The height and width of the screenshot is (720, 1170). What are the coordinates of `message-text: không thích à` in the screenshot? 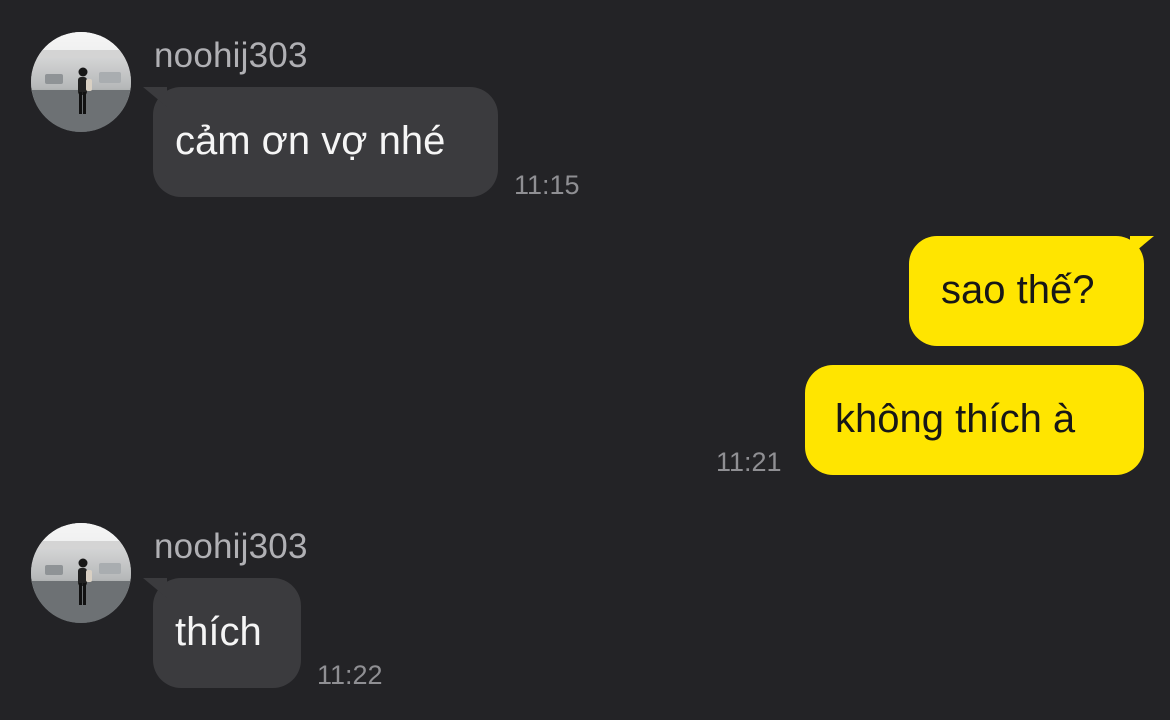 It's located at (955, 419).